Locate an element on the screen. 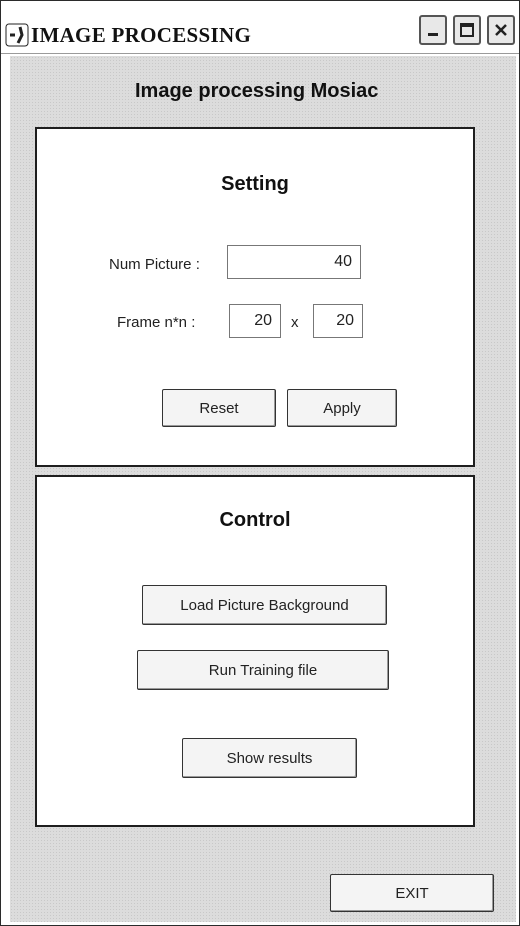 The image size is (520, 926). frame-height-field: 20 is located at coordinates (338, 321).